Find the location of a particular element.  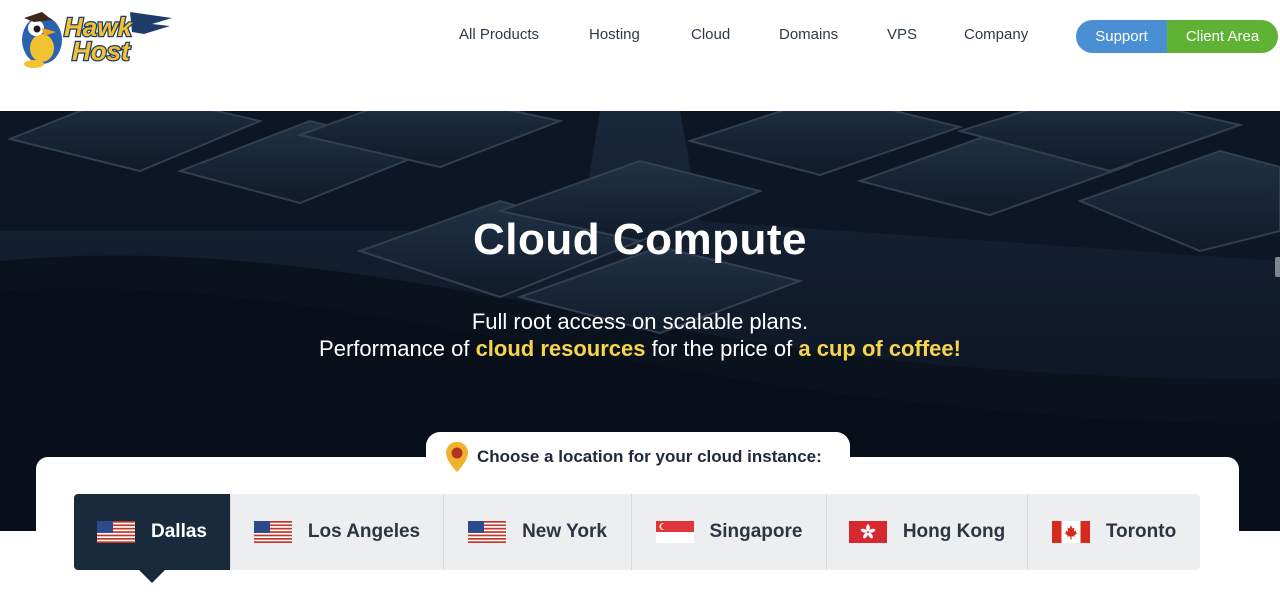

location-label: Singapore is located at coordinates (756, 531).